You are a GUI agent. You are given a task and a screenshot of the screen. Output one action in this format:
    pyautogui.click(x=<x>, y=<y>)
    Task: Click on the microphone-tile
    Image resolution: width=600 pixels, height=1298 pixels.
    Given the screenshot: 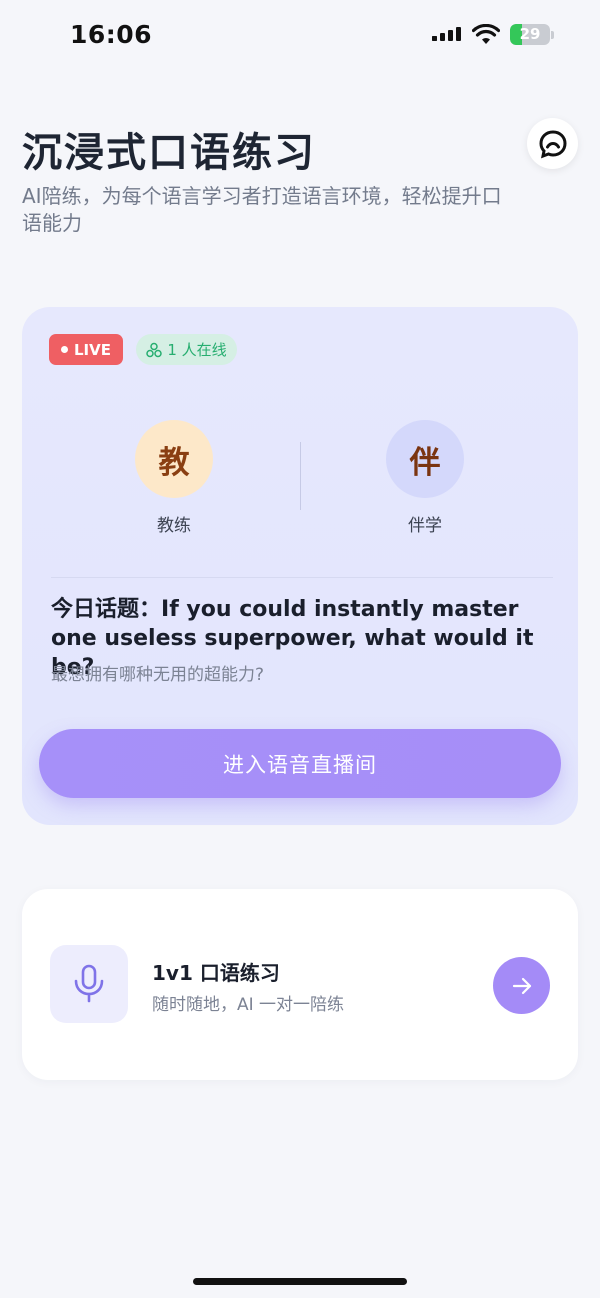 What is the action you would take?
    pyautogui.click(x=89, y=984)
    